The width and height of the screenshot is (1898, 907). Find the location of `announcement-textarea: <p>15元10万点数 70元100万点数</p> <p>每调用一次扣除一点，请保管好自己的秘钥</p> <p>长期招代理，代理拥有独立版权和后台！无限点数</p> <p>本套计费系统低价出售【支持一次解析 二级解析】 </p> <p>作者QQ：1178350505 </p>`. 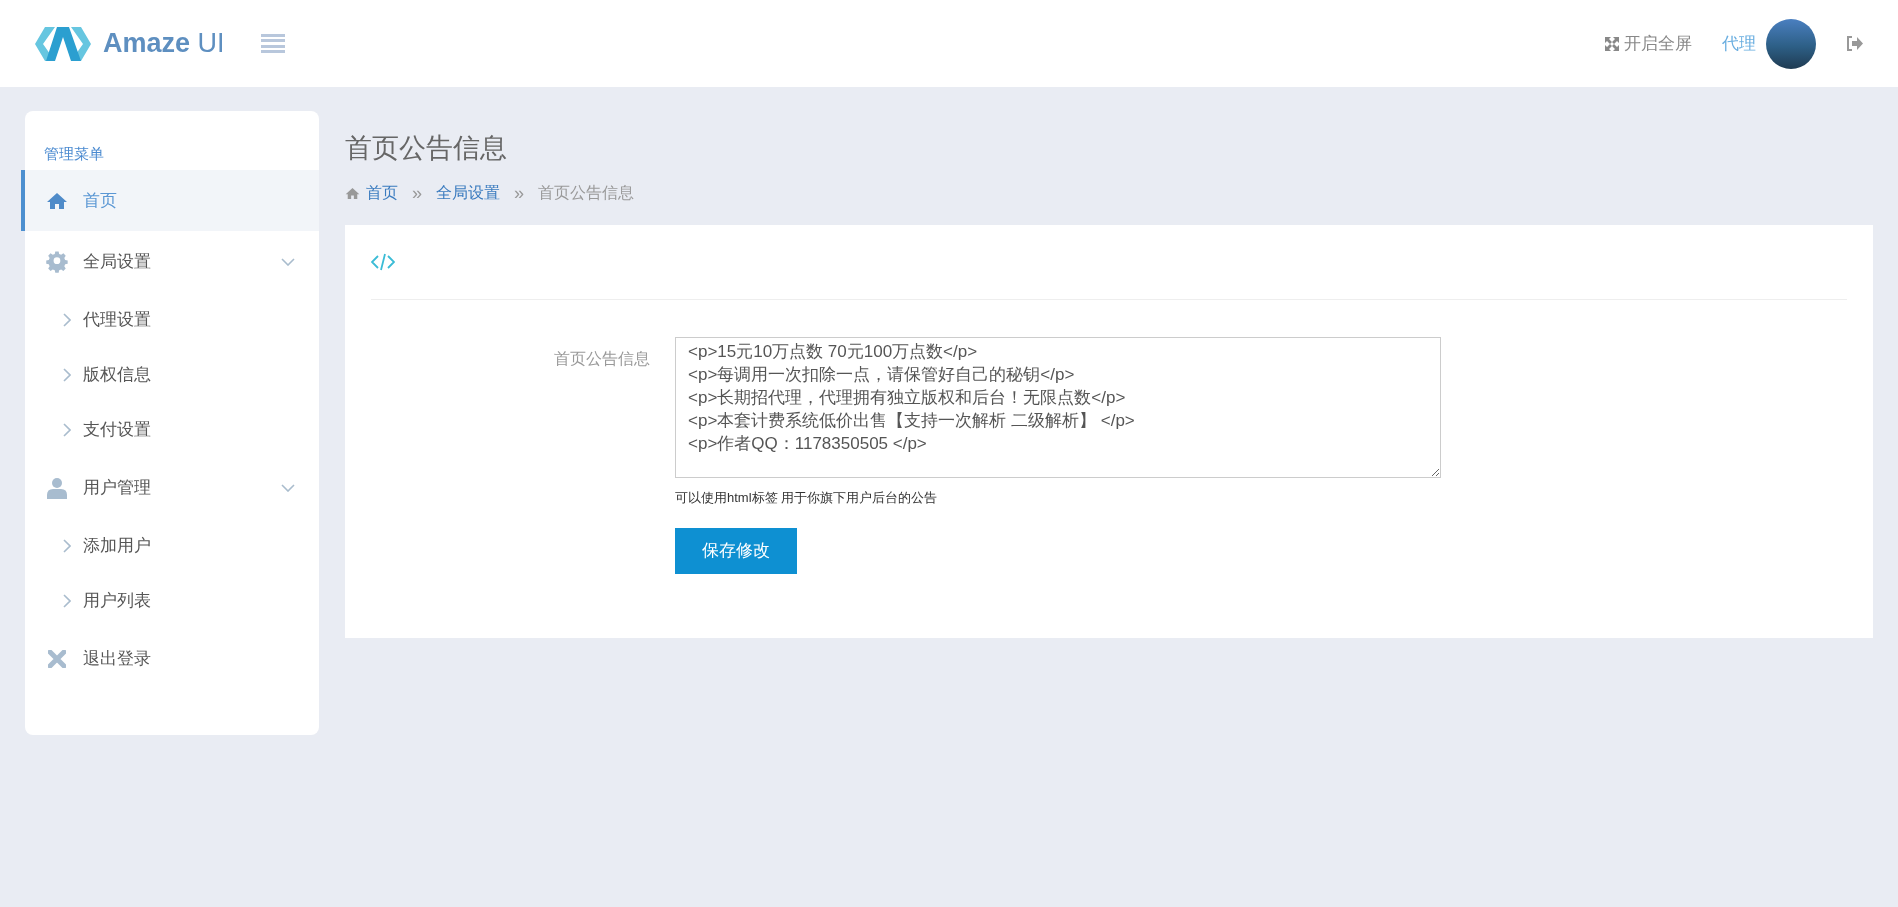

announcement-textarea: <p>15元10万点数 70元100万点数</p> <p>每调用一次扣除一点，请保管好自己的秘钥</p> <p>长期招代理，代理拥有独立版权和后台！无限点数</p> <p>本套计费系统低价出售【支持一次解析 二级解析】 </p> <p>作者QQ：1178350505 </p> is located at coordinates (1058, 407).